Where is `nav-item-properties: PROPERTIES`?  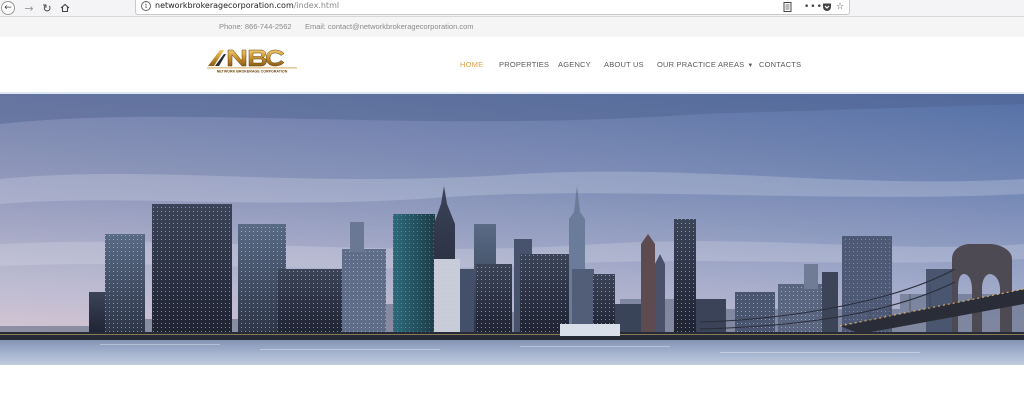
nav-item-properties: PROPERTIES is located at coordinates (524, 64).